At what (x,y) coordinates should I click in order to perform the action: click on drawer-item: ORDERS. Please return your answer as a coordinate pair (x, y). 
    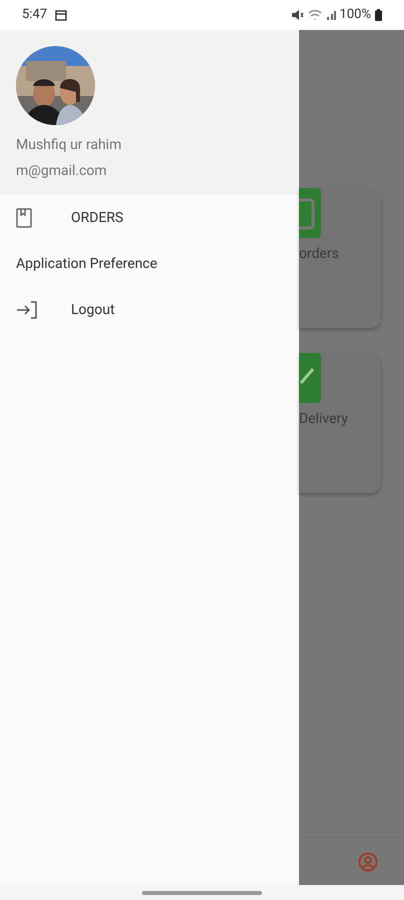
    Looking at the image, I should click on (149, 218).